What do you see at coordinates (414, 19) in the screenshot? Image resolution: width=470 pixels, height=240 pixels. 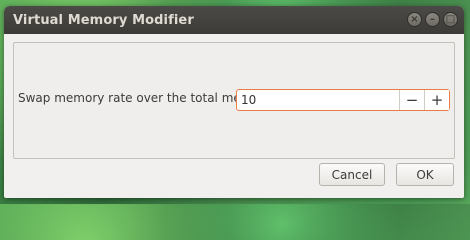 I see `close-window-button: ×` at bounding box center [414, 19].